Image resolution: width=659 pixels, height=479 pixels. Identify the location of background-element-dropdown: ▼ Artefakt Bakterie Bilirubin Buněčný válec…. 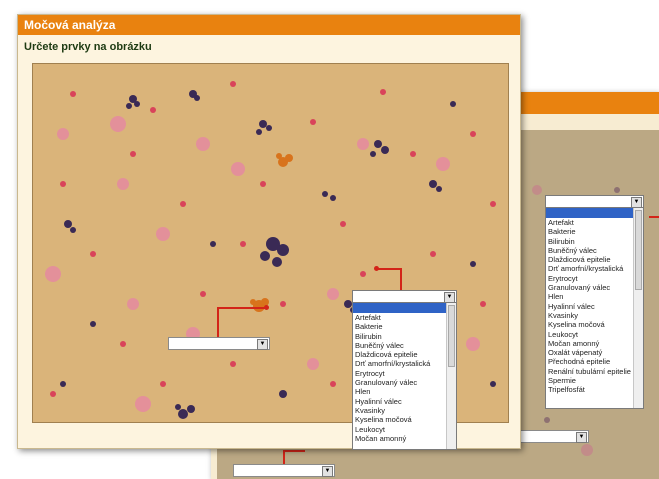
(594, 302).